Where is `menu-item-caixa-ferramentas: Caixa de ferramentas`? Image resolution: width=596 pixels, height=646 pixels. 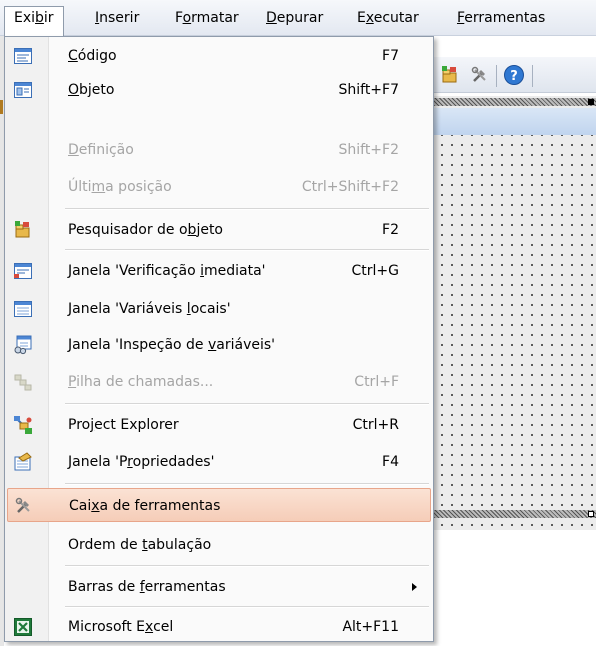
menu-item-caixa-ferramentas: Caixa de ferramentas is located at coordinates (219, 505).